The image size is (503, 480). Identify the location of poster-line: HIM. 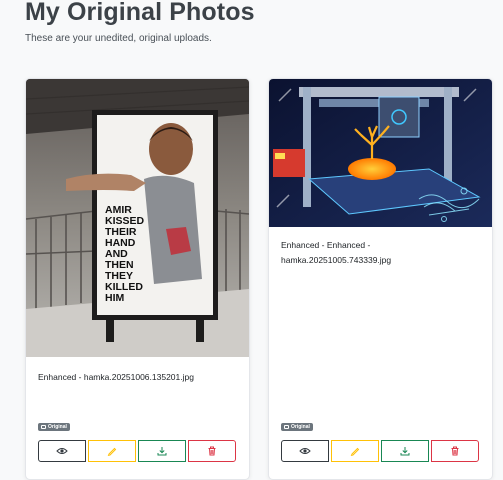
(115, 298).